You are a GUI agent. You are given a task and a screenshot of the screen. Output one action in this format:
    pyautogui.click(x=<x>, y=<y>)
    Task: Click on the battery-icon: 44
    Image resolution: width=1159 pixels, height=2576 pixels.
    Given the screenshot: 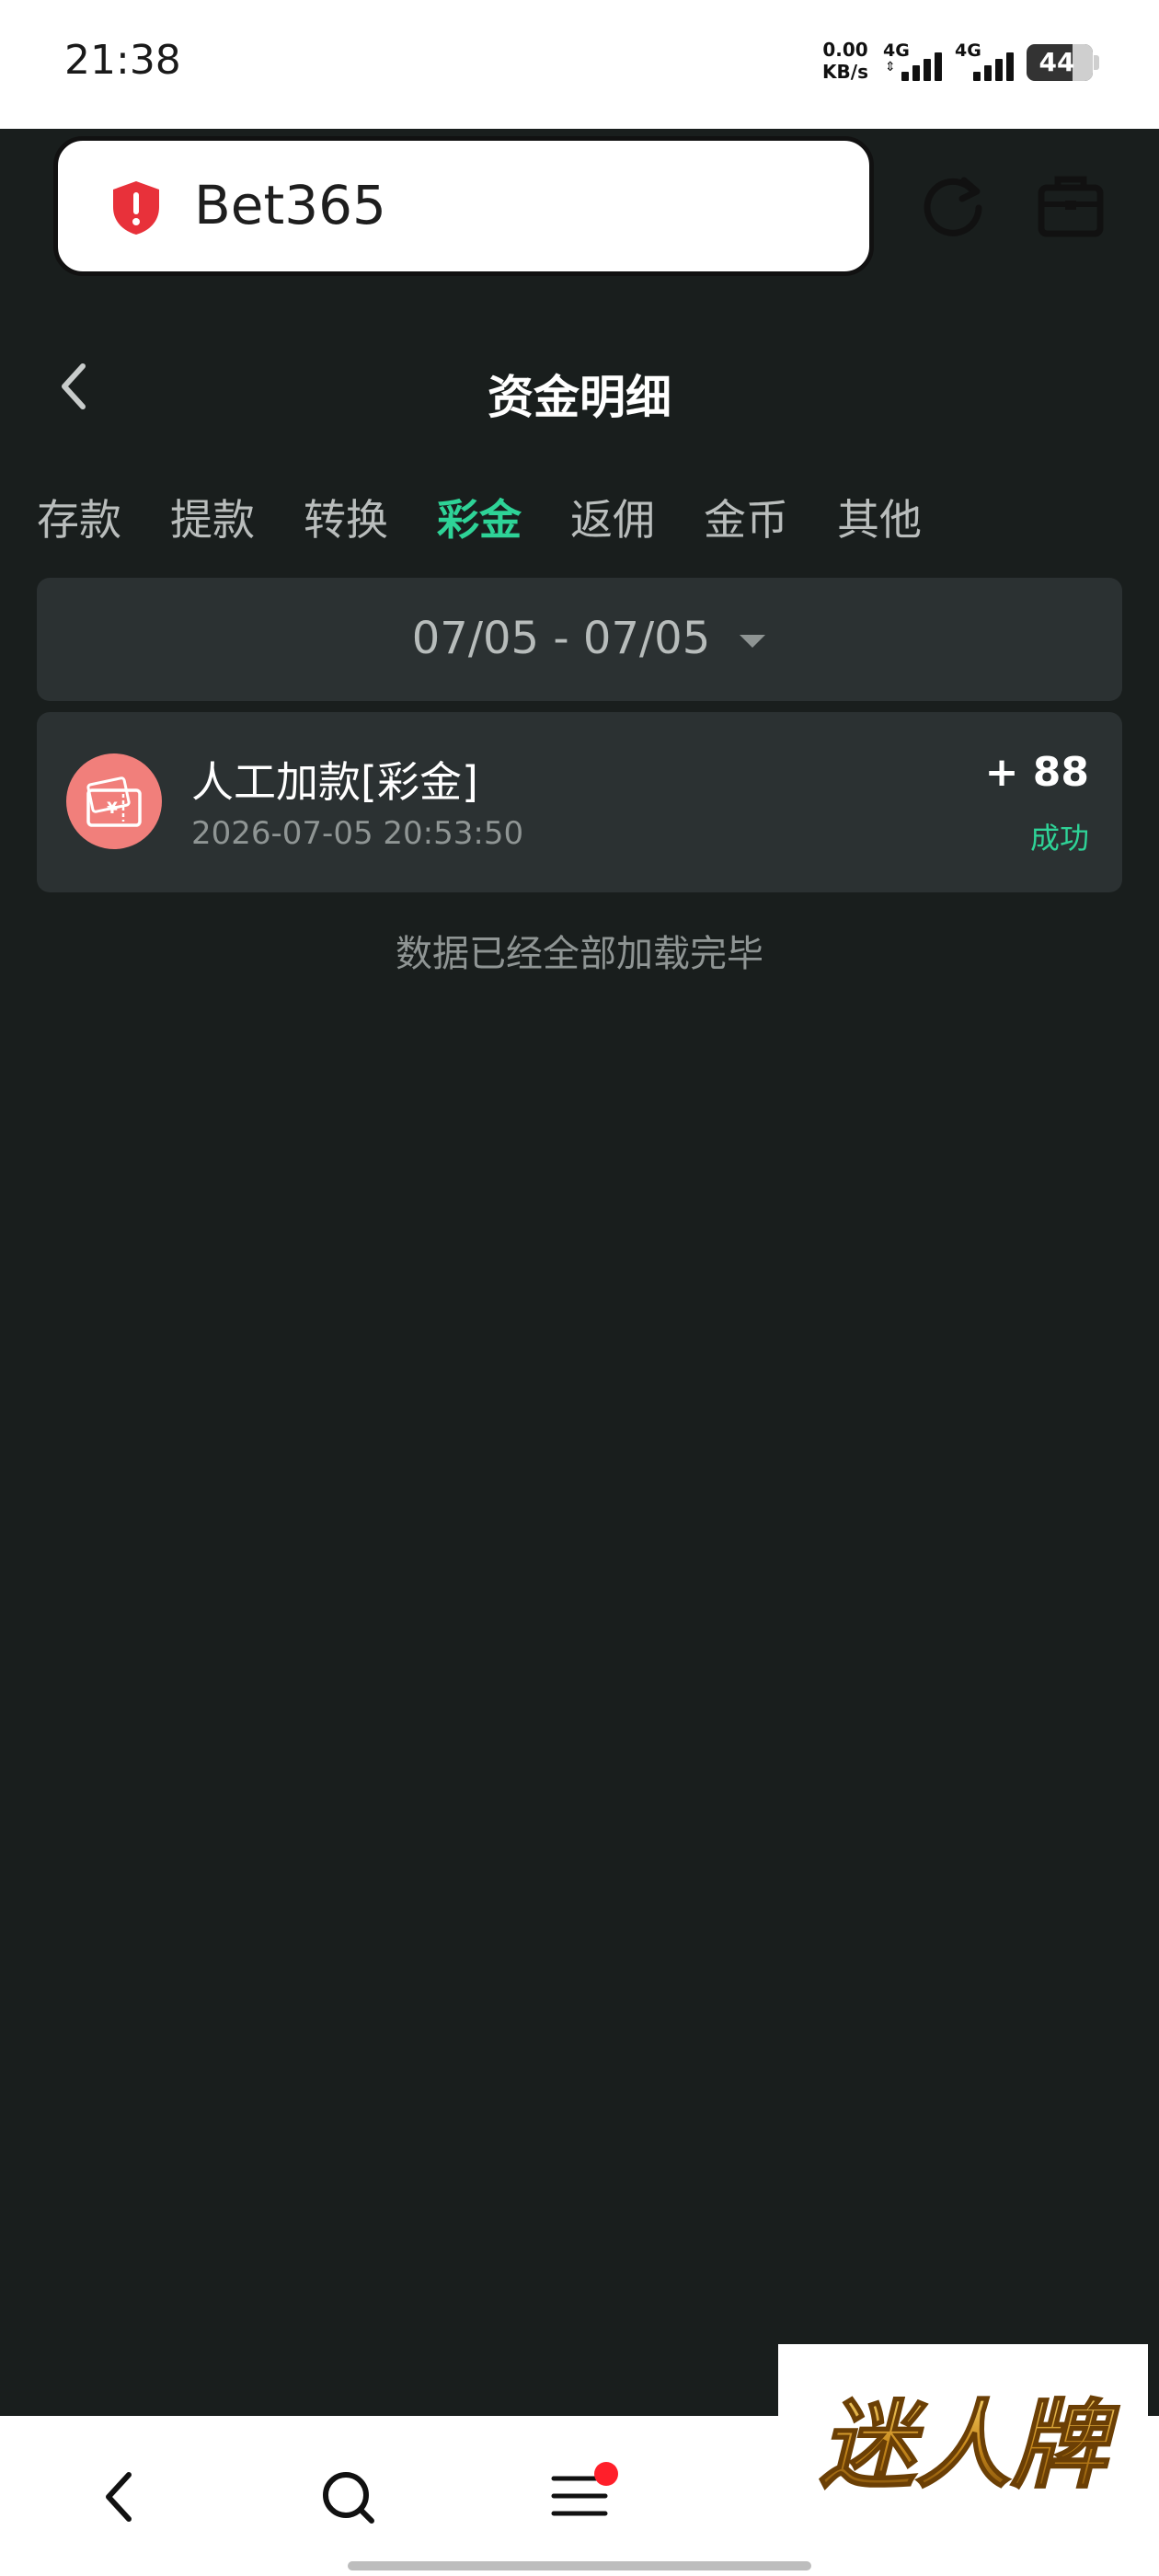 What is the action you would take?
    pyautogui.click(x=1060, y=62)
    